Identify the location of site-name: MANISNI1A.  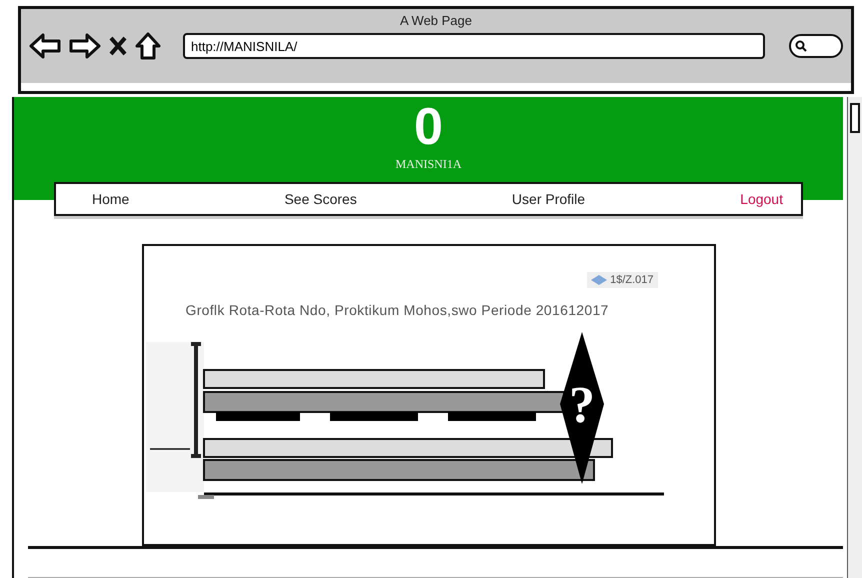
(429, 164).